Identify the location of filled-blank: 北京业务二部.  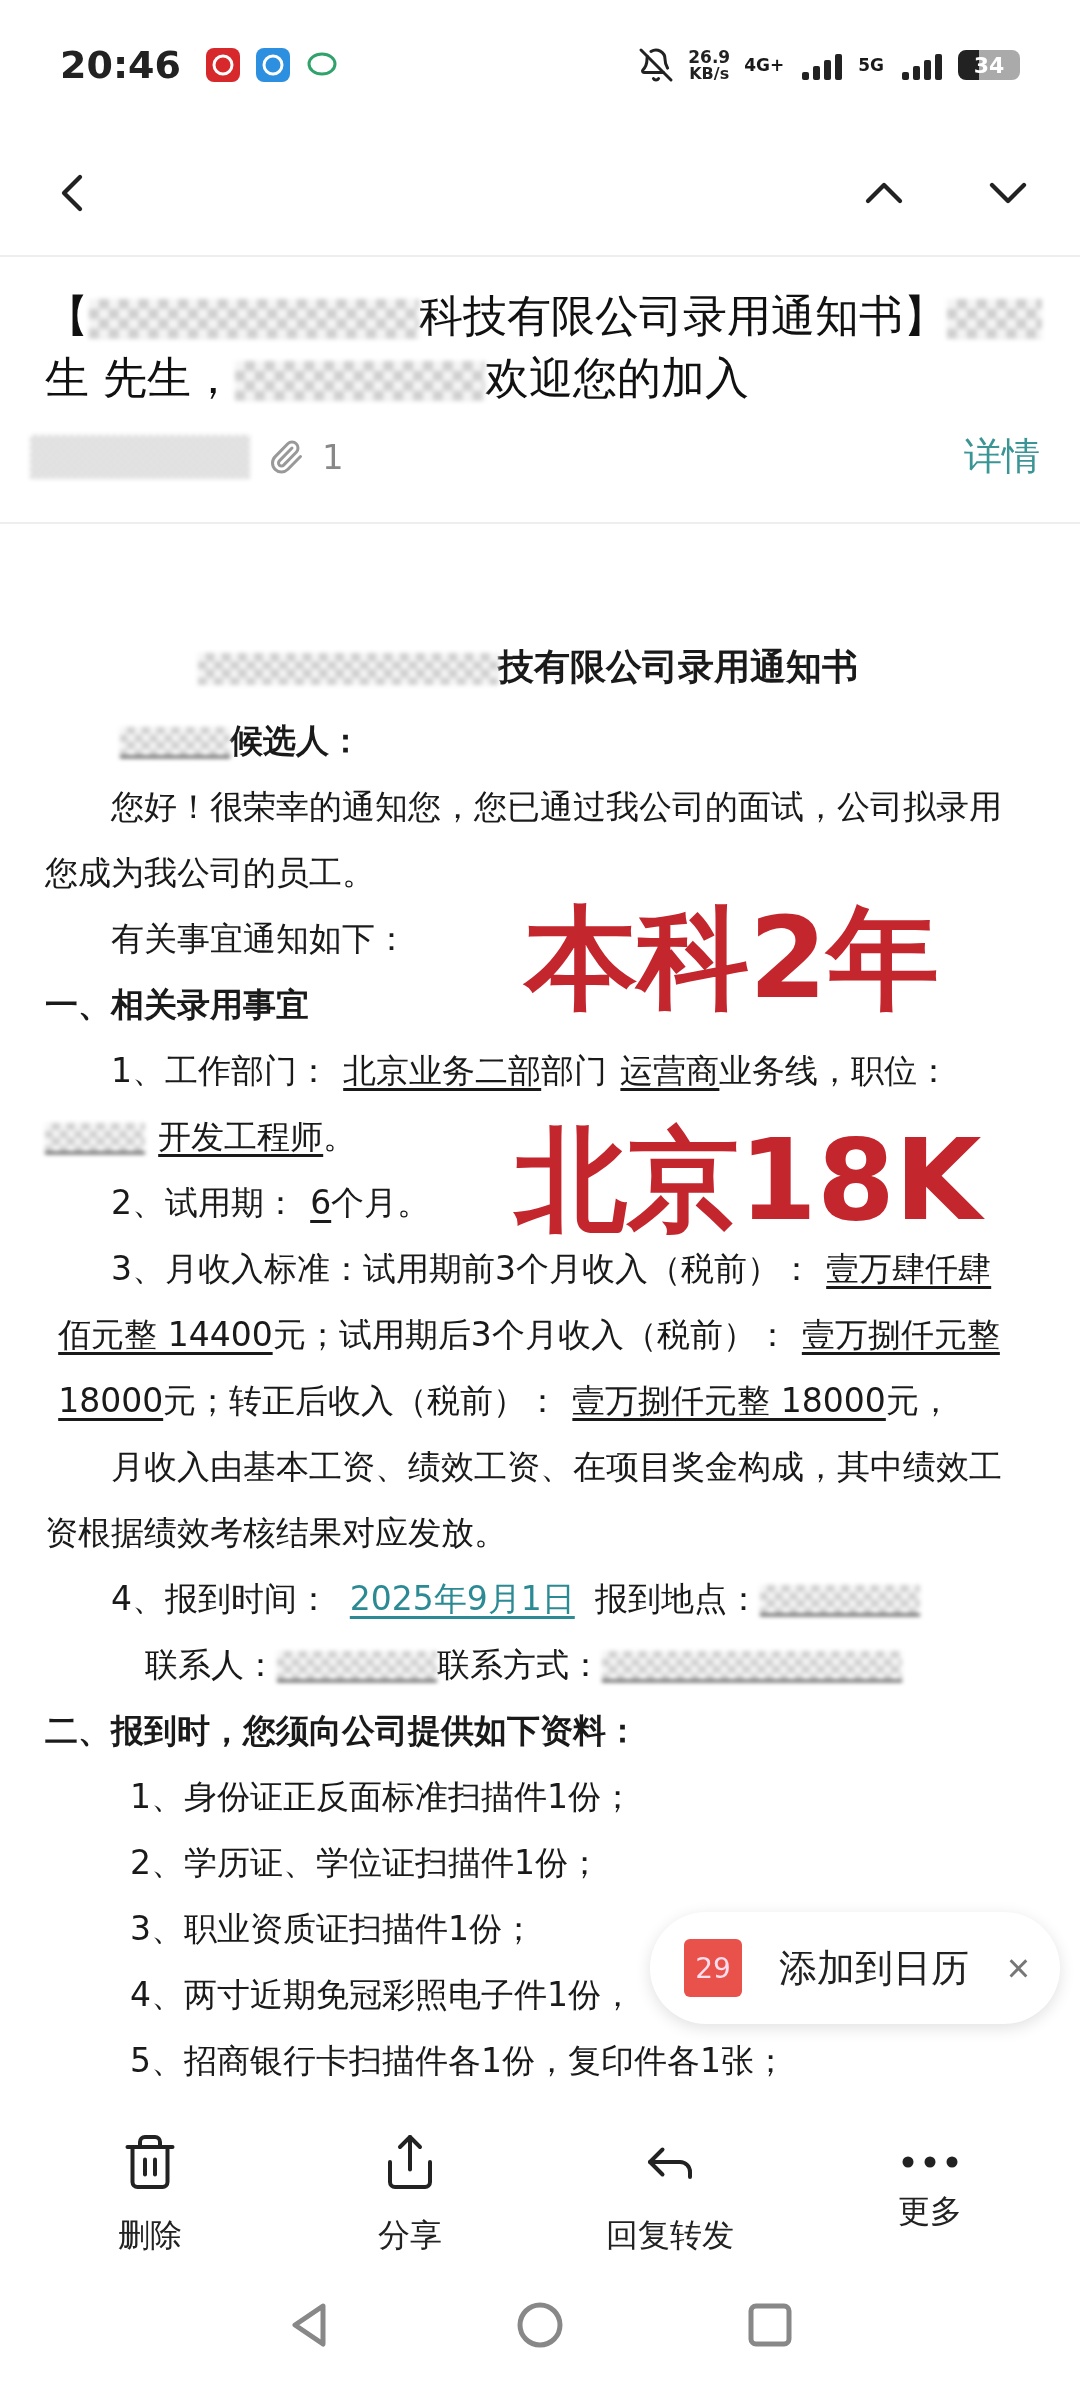
(442, 1070).